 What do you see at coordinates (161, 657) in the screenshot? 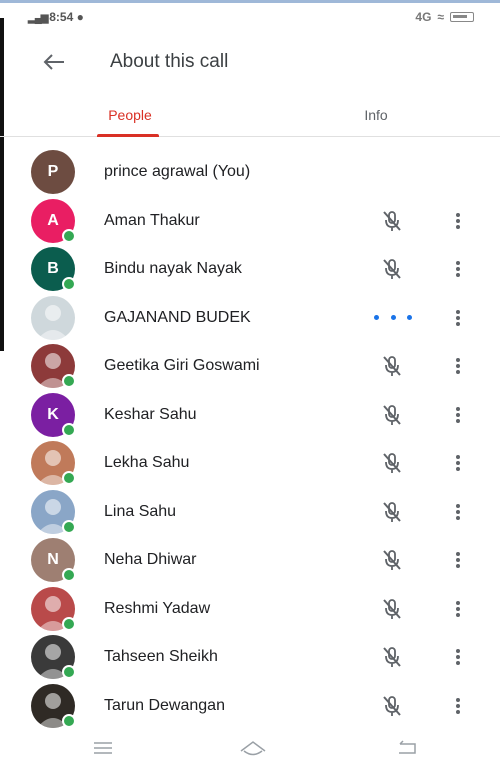
I see `participant-name: Tahseen Sheikh` at bounding box center [161, 657].